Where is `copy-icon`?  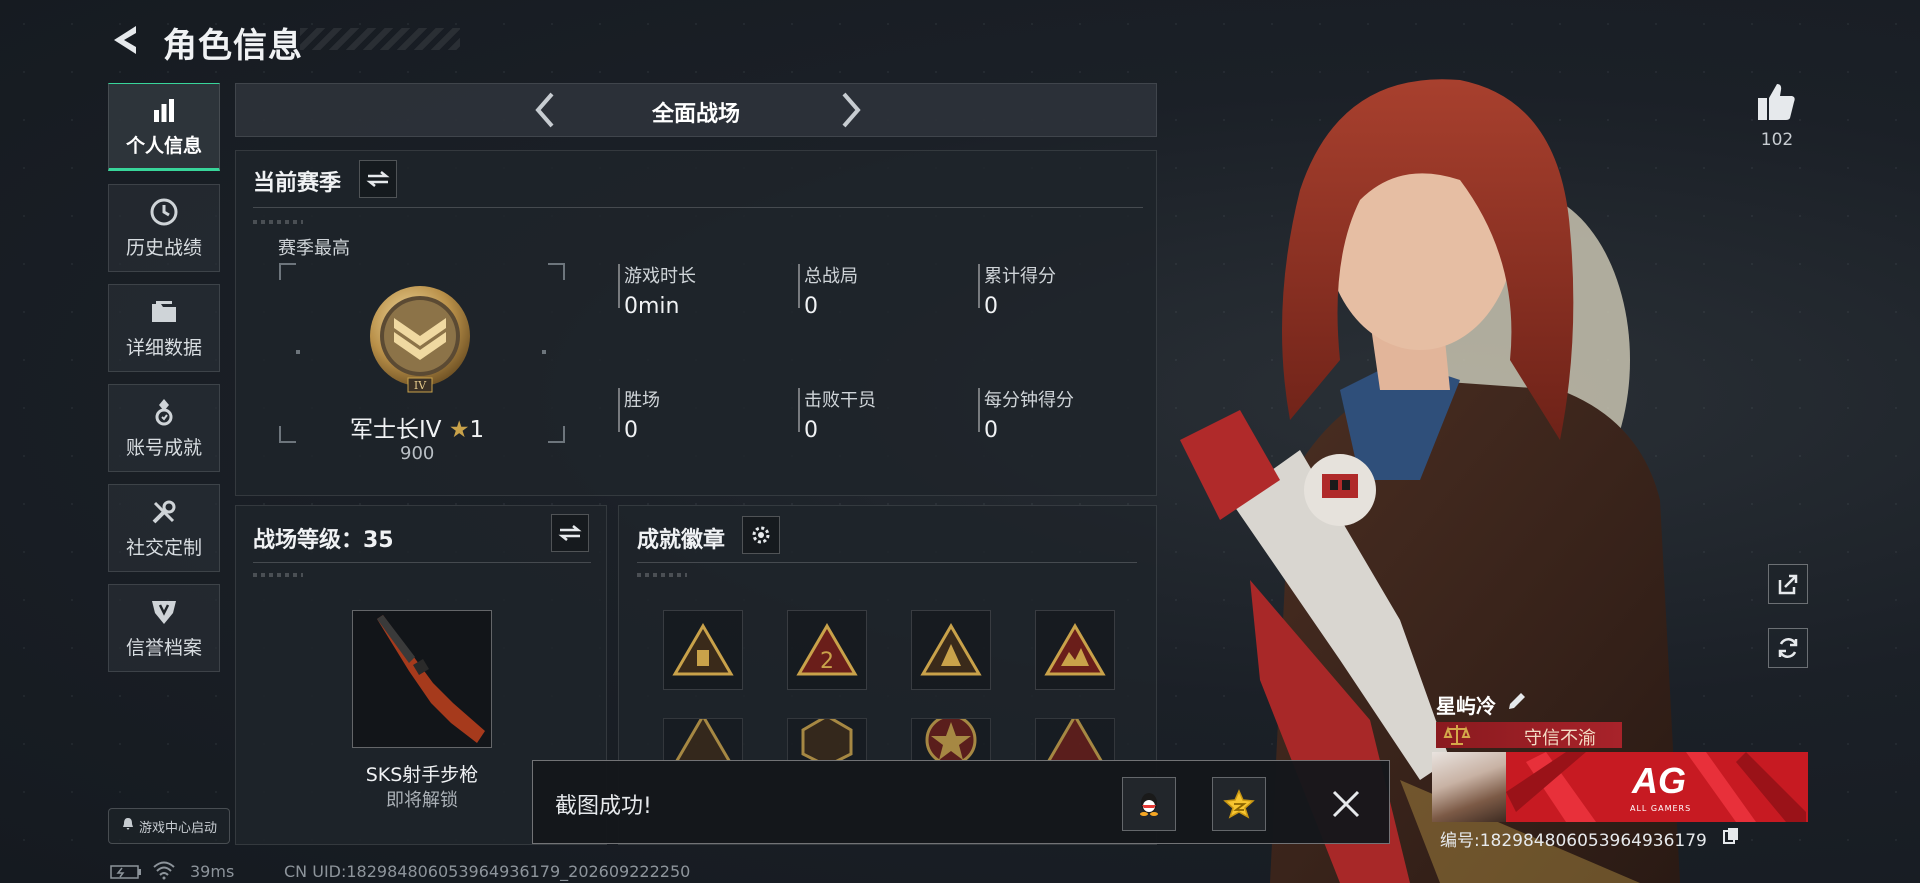 copy-icon is located at coordinates (1730, 836).